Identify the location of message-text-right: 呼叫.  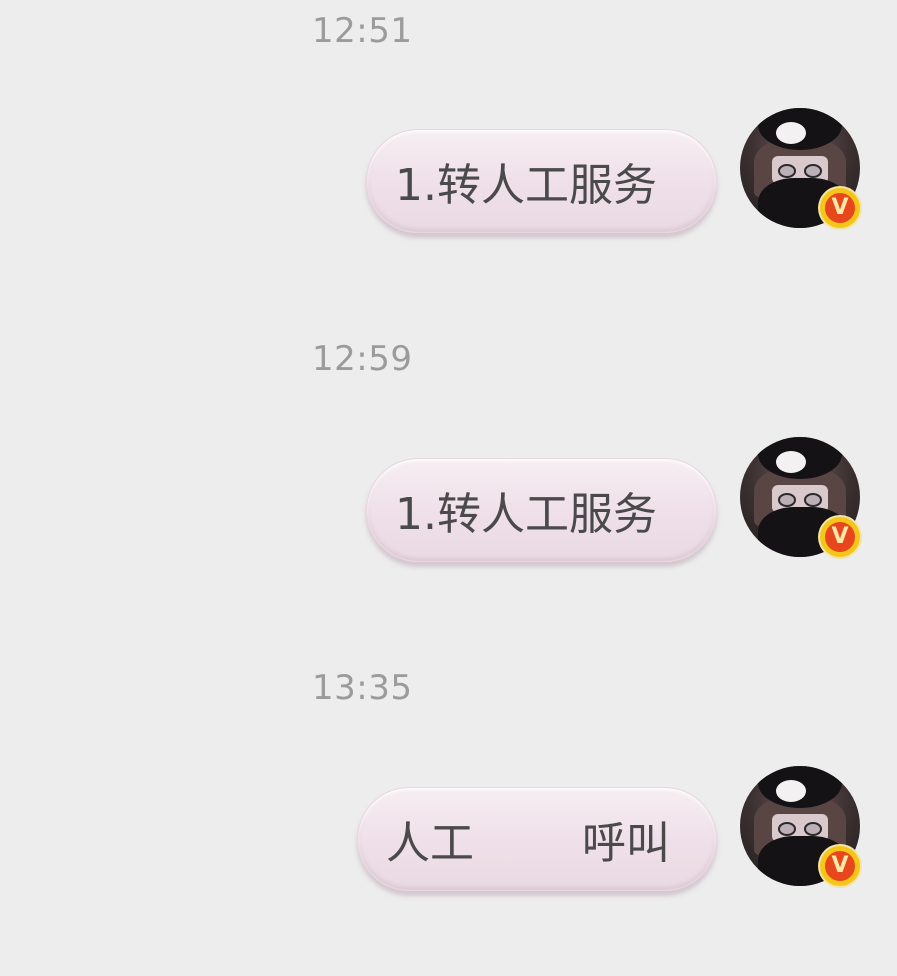
(626, 843).